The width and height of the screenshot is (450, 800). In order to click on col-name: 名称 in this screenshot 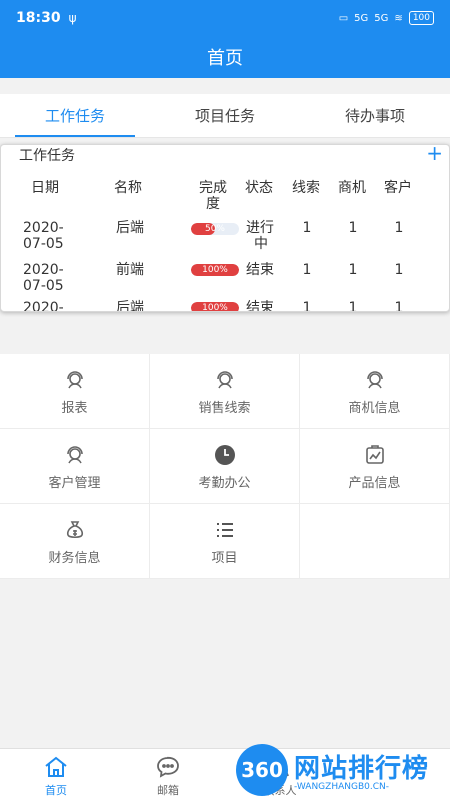, I will do `click(128, 188)`.